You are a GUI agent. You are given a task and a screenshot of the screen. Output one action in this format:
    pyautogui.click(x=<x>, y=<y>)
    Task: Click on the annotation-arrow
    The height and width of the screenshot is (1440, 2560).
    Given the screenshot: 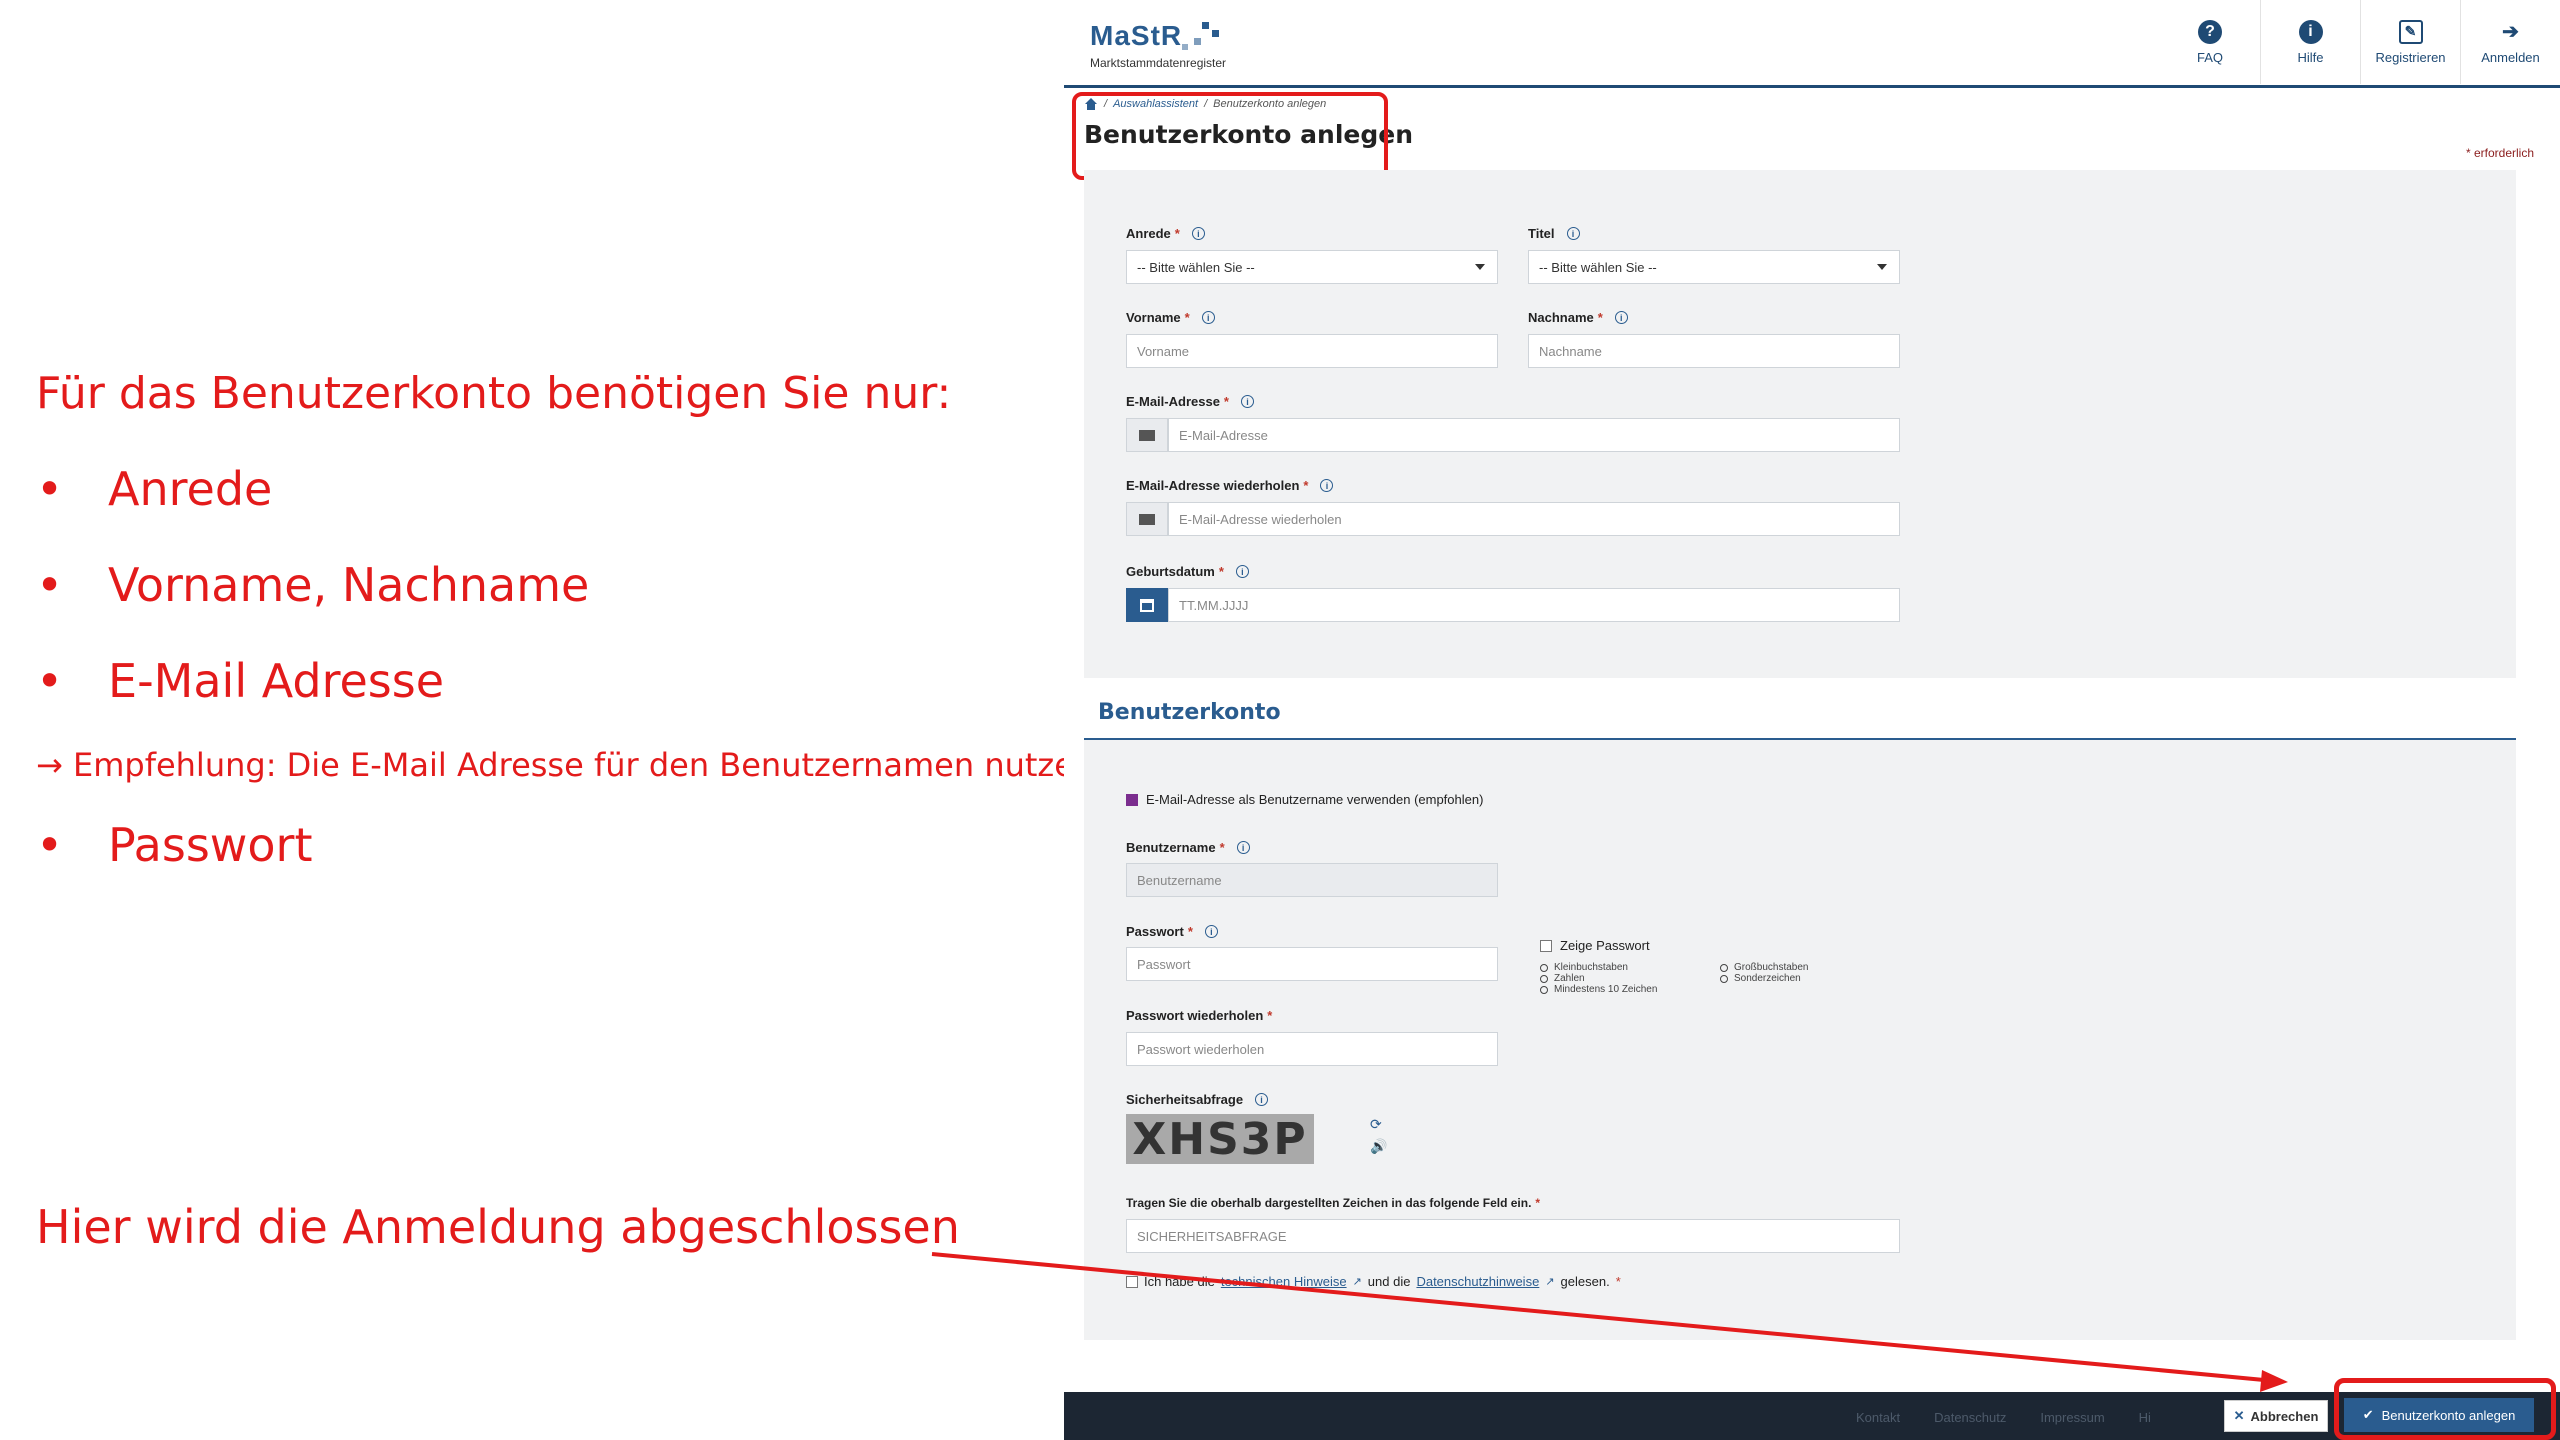 What is the action you would take?
    pyautogui.click(x=1609, y=1322)
    